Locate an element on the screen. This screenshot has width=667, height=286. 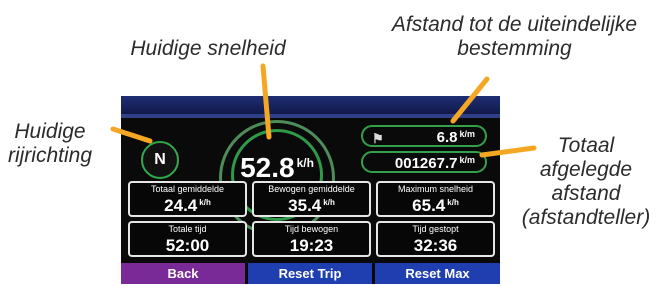
leader-odometer is located at coordinates (508, 151).